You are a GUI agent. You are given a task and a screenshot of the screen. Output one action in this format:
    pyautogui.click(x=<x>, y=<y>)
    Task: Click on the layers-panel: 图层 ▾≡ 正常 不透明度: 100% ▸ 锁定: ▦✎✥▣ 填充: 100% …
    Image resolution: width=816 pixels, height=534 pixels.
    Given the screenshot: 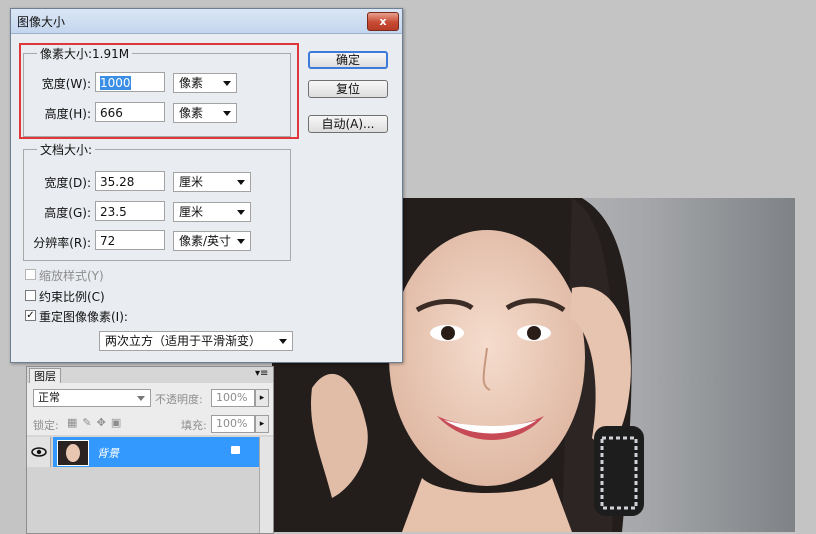 What is the action you would take?
    pyautogui.click(x=150, y=450)
    